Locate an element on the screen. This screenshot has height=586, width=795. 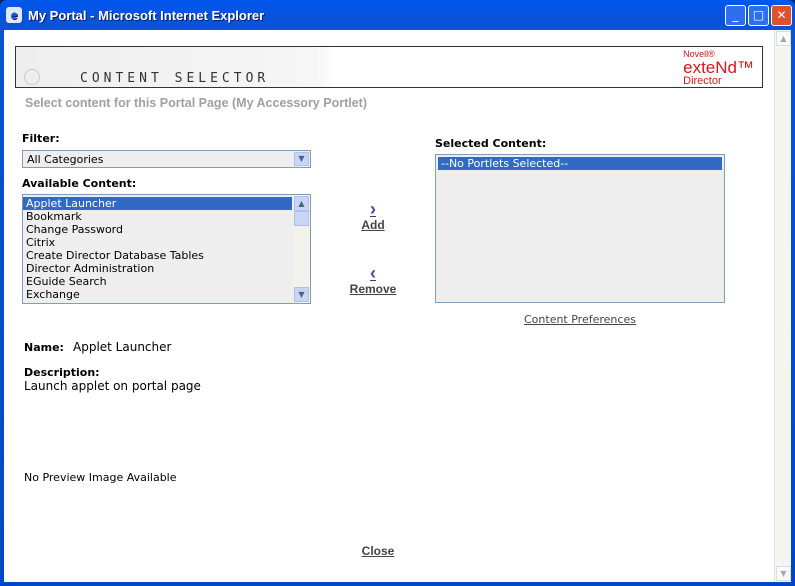
chevron-right-icon: › is located at coordinates (373, 209).